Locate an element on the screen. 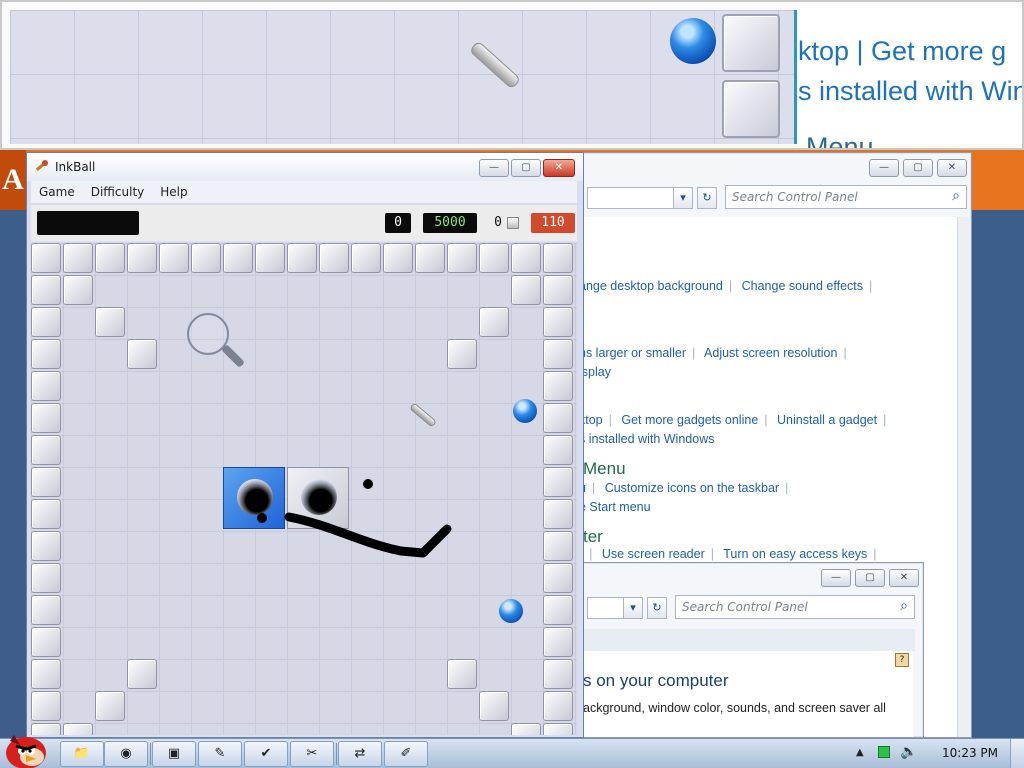  magnified-line: ktop | Get more g is located at coordinates (902, 51).